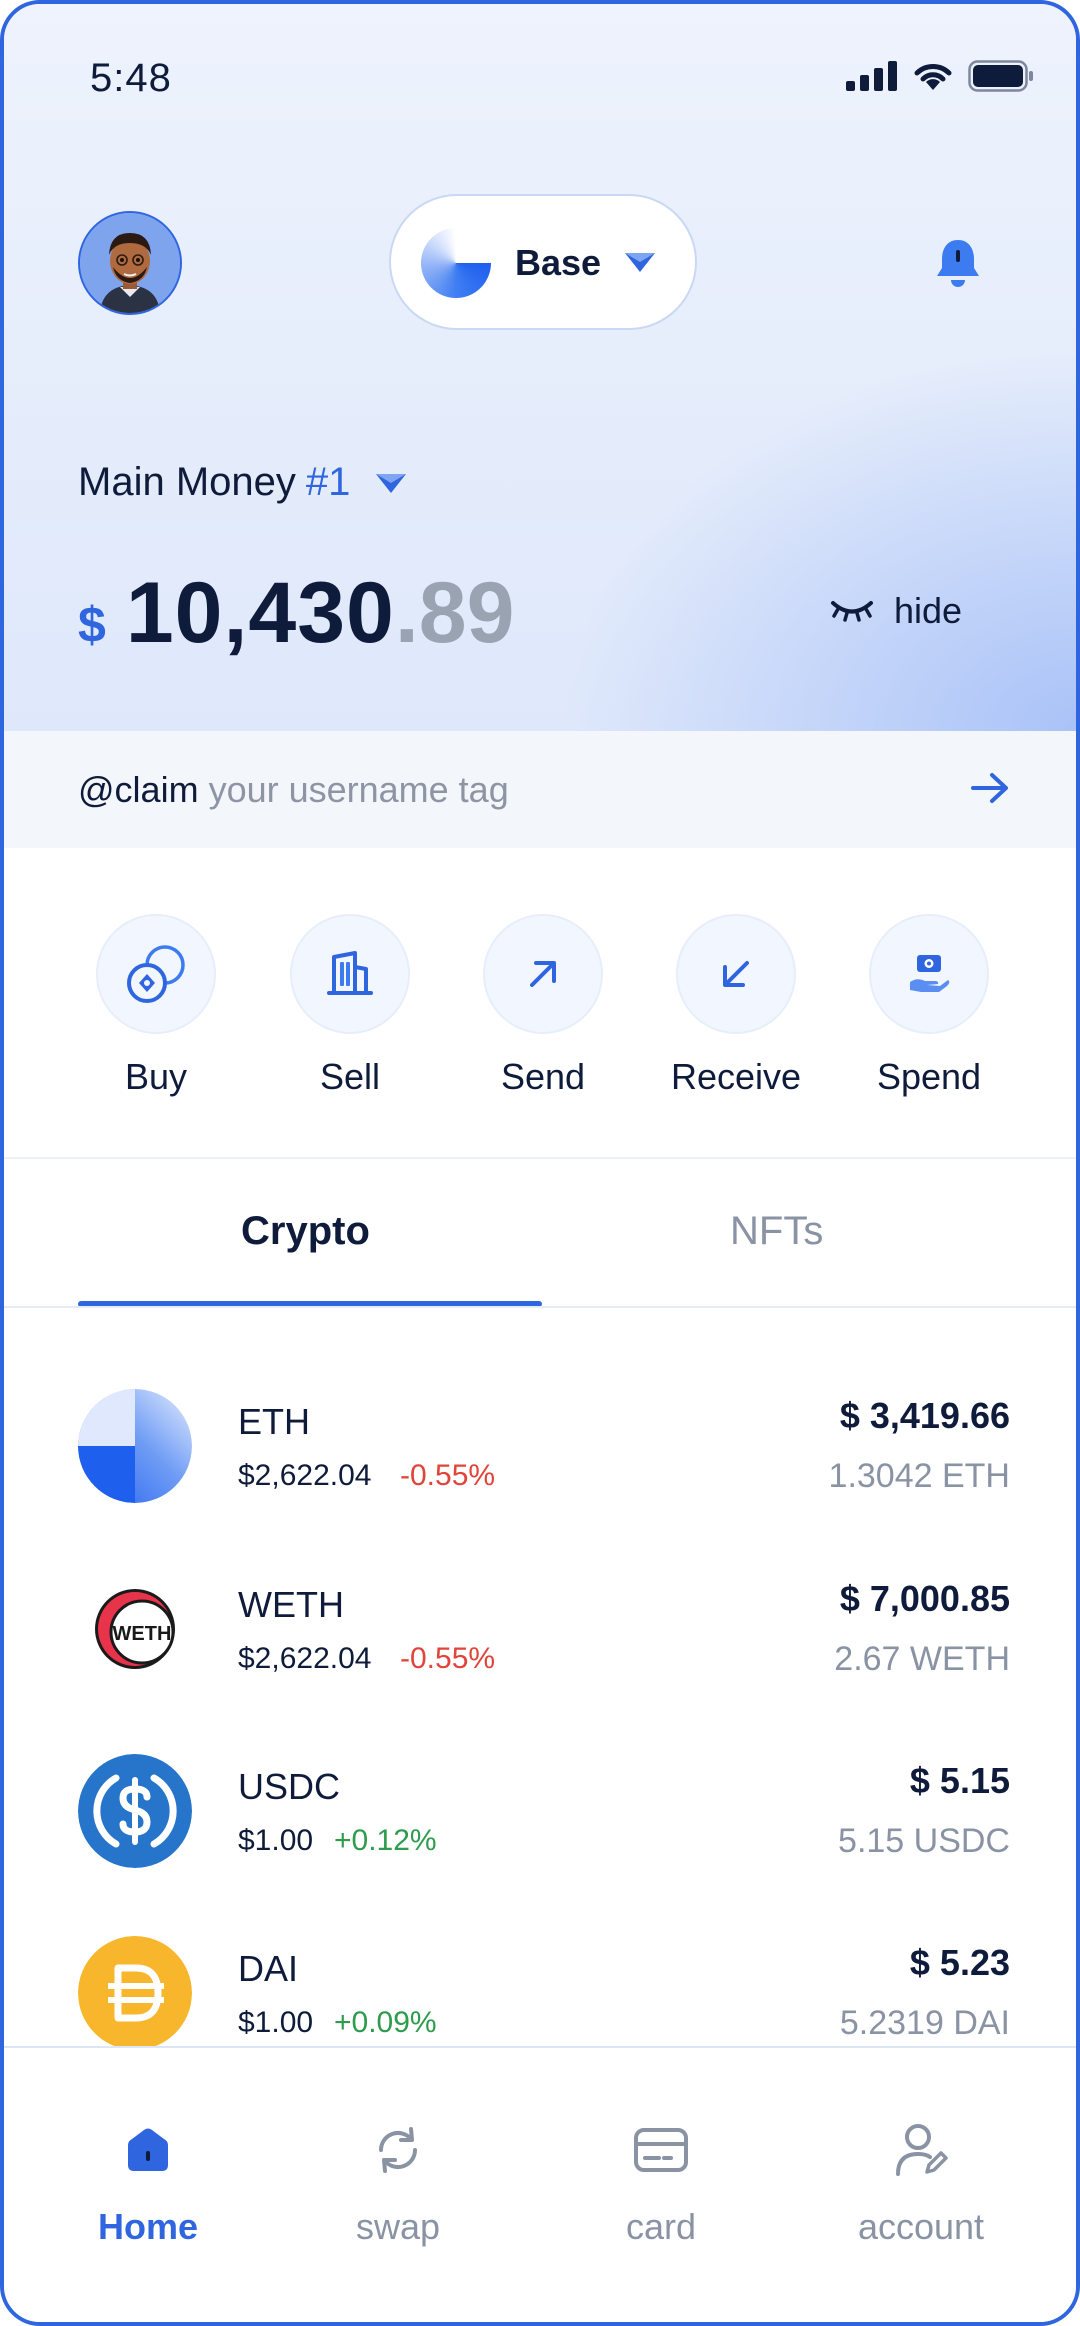 This screenshot has width=1080, height=2326. What do you see at coordinates (921, 2226) in the screenshot?
I see `nav-account-label: account` at bounding box center [921, 2226].